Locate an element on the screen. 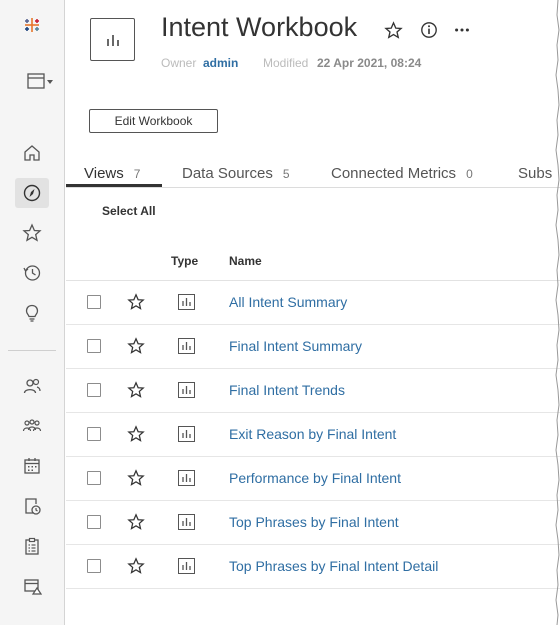  table-row: Final Intent Summary is located at coordinates (313, 347).